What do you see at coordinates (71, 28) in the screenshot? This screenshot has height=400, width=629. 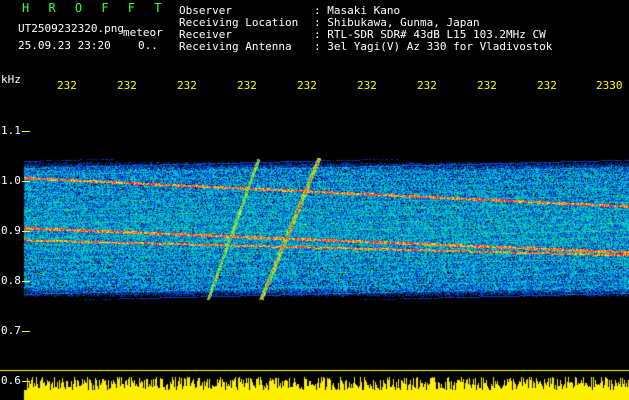 I see `file-name: UT2509232320.png` at bounding box center [71, 28].